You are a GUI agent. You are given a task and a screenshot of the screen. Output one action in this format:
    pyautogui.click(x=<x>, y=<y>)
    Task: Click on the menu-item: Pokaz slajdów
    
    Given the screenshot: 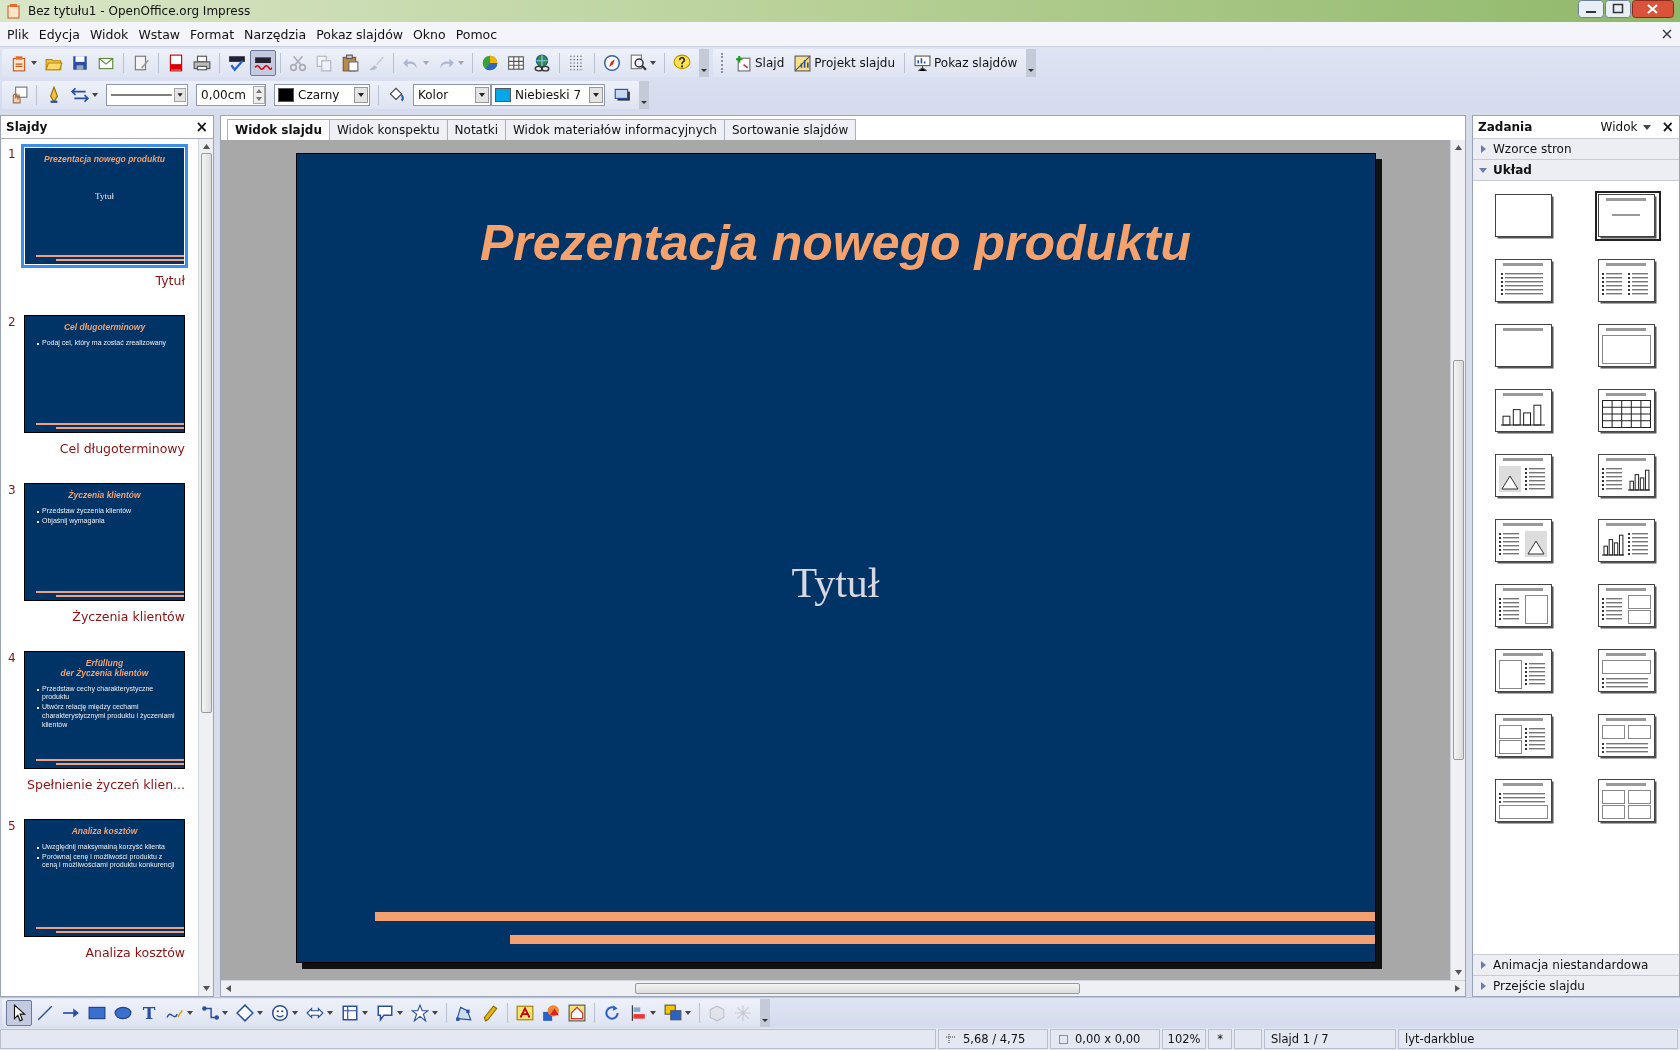 What is the action you would take?
    pyautogui.click(x=360, y=34)
    